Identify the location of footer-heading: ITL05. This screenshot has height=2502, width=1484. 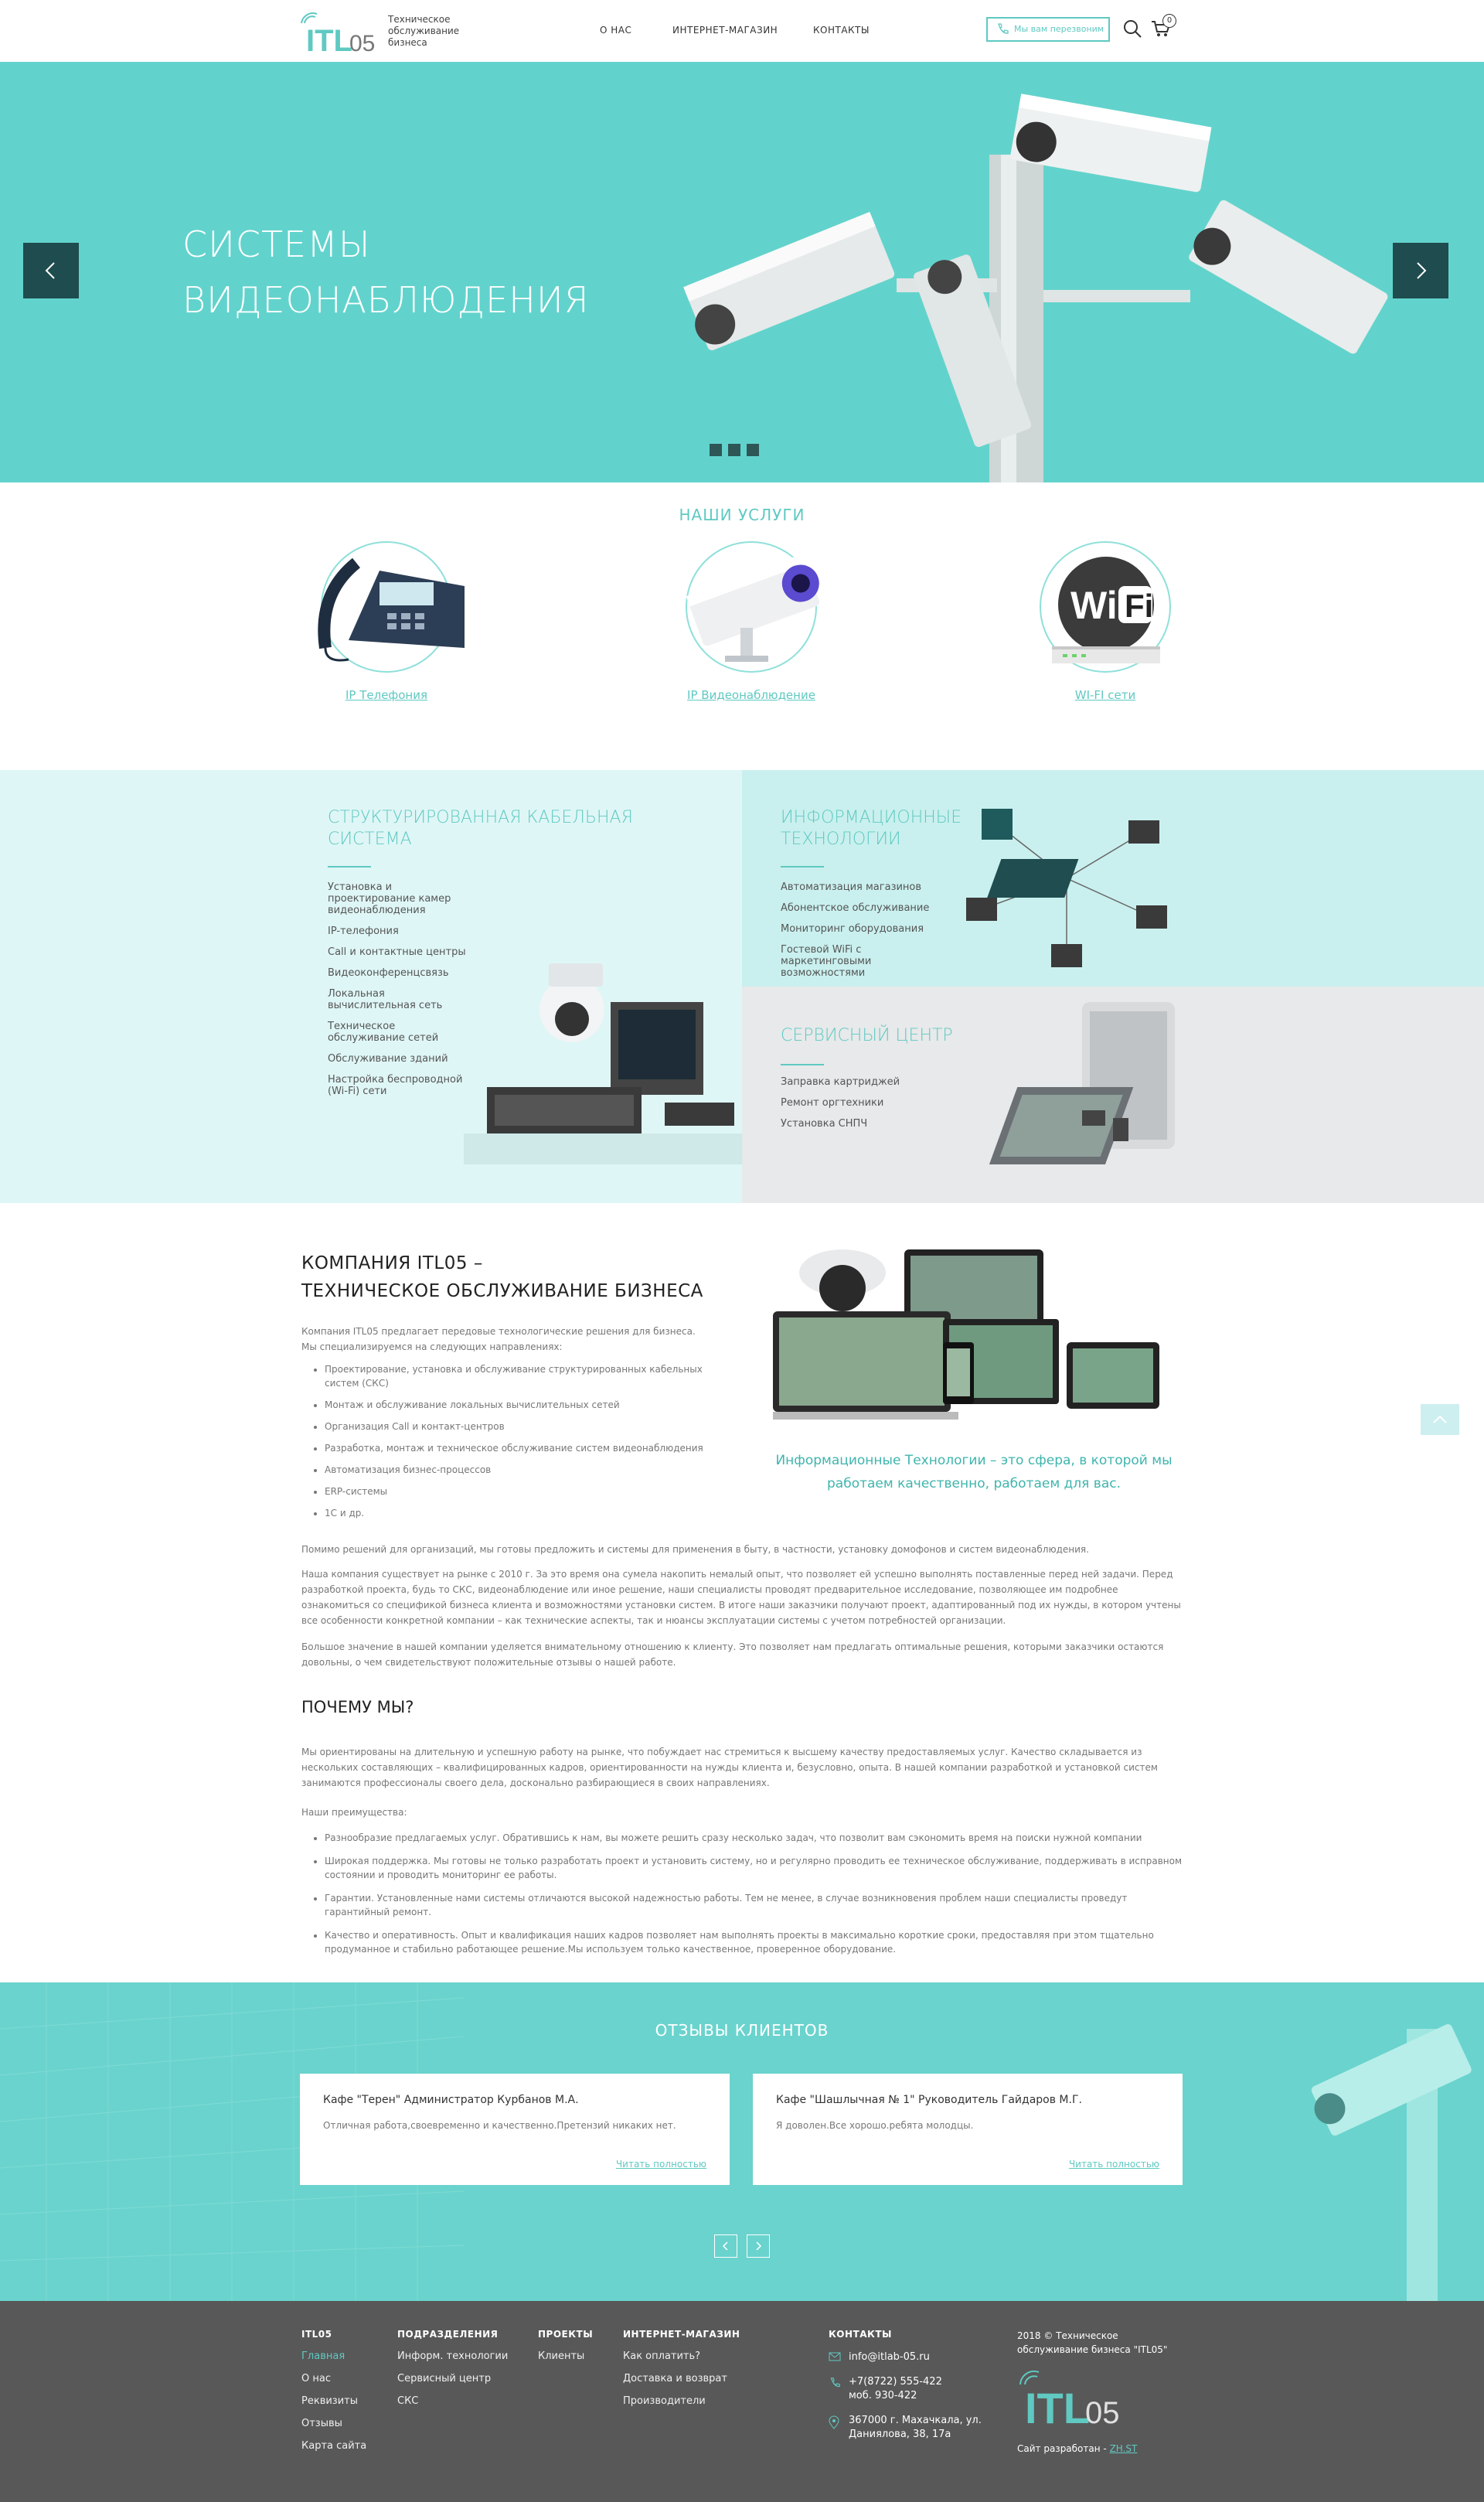
(316, 2334).